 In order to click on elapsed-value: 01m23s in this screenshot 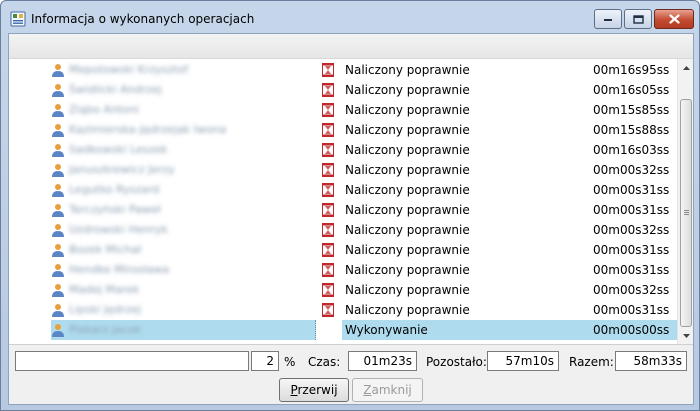, I will do `click(382, 361)`.